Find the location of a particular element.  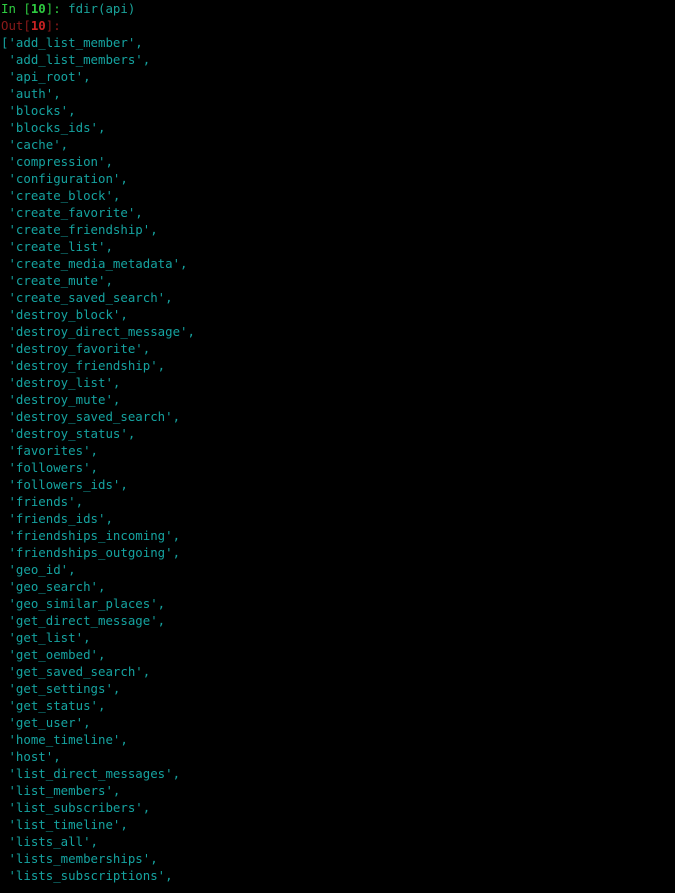

out-prompt-prefix: Out[ is located at coordinates (16, 25).